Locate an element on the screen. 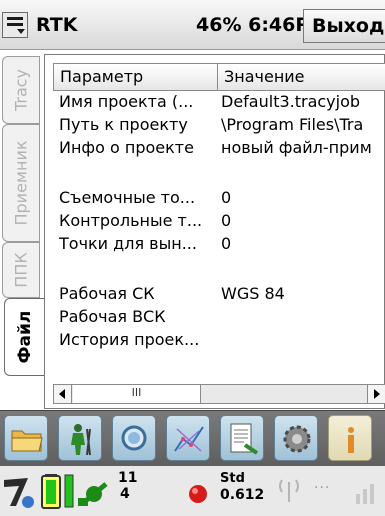 Image resolution: width=385 pixels, height=516 pixels. survey-button is located at coordinates (80, 438).